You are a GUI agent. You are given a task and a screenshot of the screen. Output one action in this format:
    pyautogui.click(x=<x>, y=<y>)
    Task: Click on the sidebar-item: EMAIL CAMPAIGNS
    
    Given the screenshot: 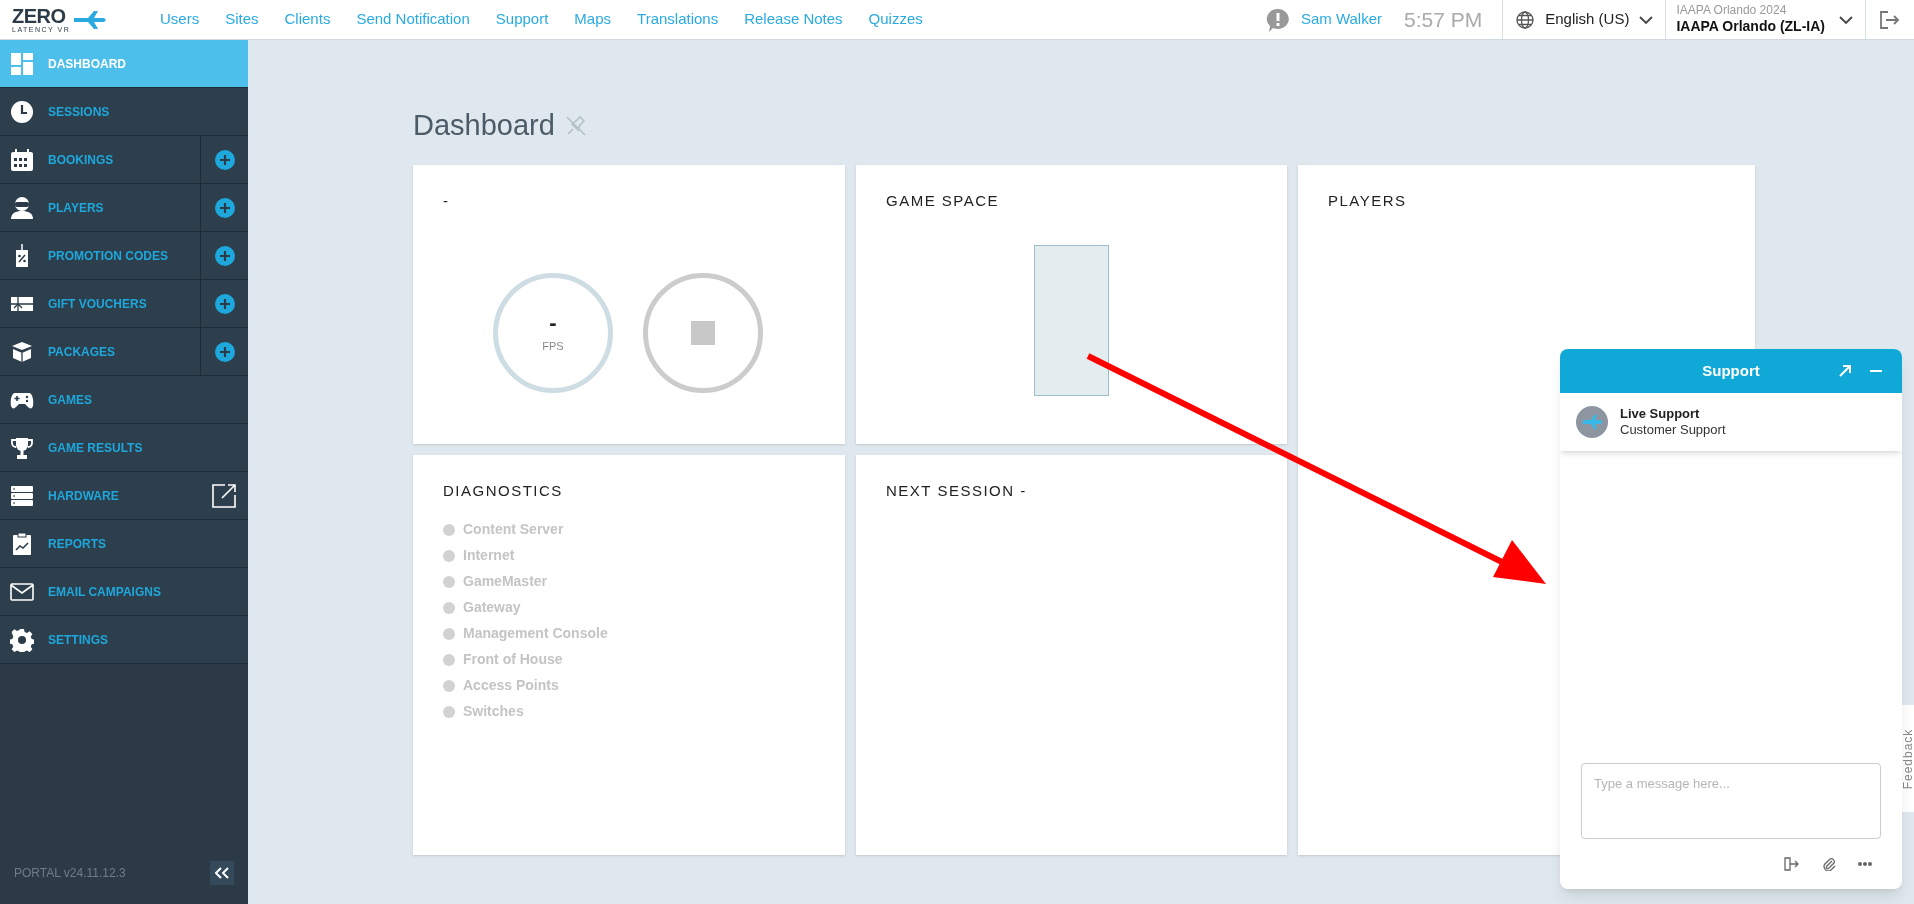 What is the action you would take?
    pyautogui.click(x=124, y=591)
    